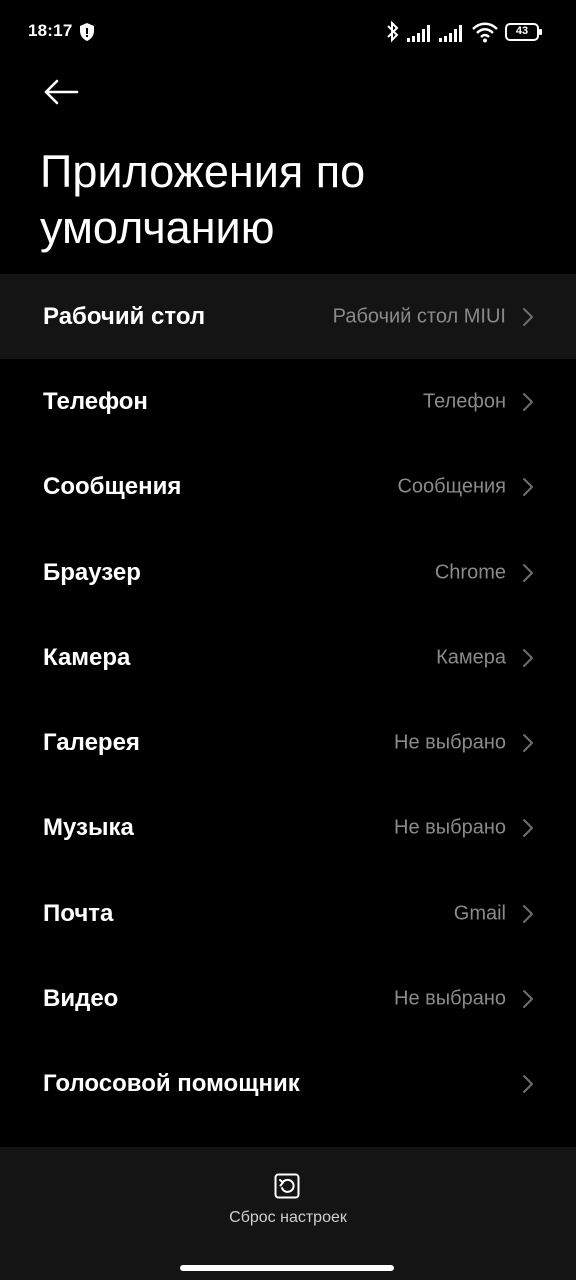 The height and width of the screenshot is (1280, 576). I want to click on list-item-gallery: Галерея Не выбрано, so click(288, 742).